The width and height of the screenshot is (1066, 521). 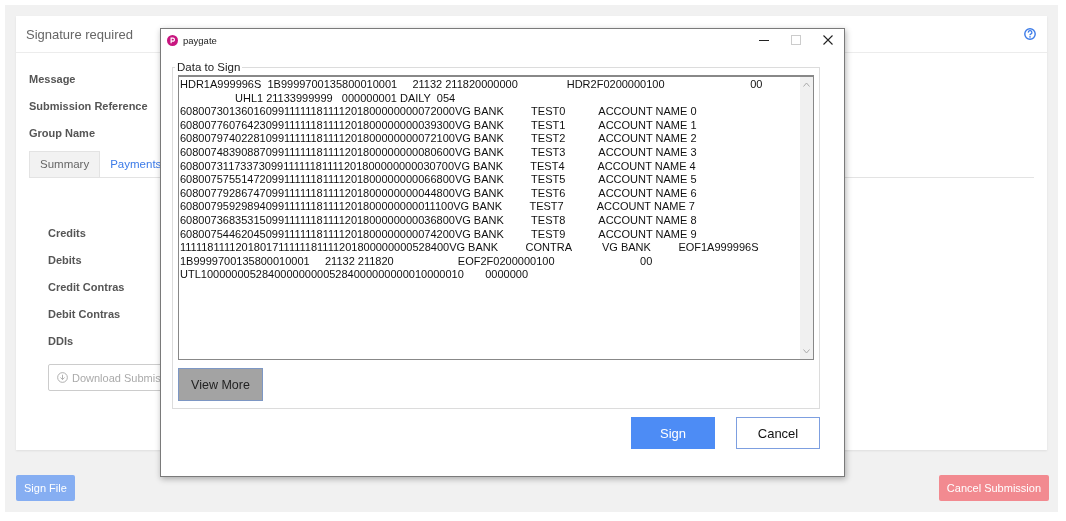 I want to click on data-line: 6080075446204509911111181111201800000000074200VG BANK TEST9 ACCOUNT NAME 9, so click(x=438, y=234).